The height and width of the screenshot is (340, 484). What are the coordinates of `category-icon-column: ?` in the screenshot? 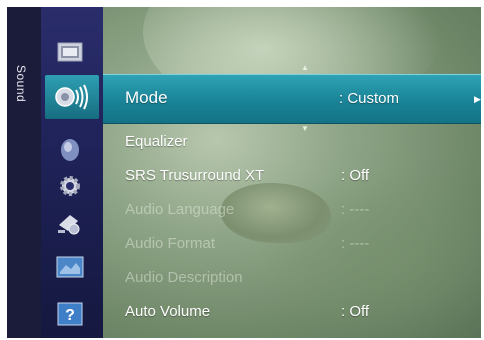 It's located at (72, 172).